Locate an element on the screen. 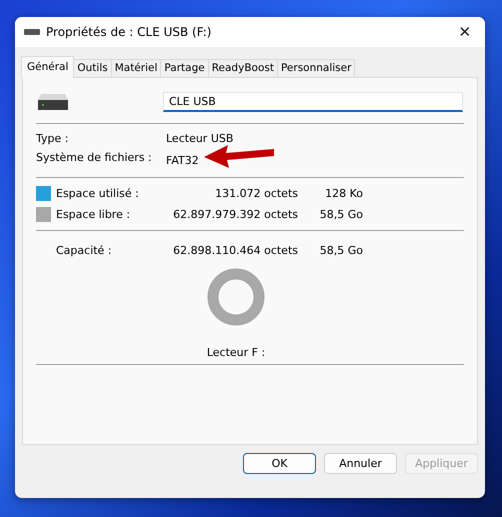 This screenshot has height=517, width=502. info-value: FAT32 is located at coordinates (315, 160).